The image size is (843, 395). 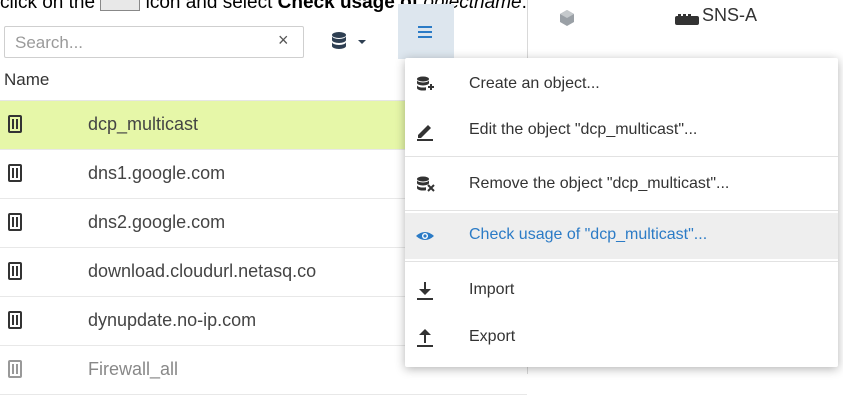 I want to click on firewall-device-icon, so click(x=687, y=19).